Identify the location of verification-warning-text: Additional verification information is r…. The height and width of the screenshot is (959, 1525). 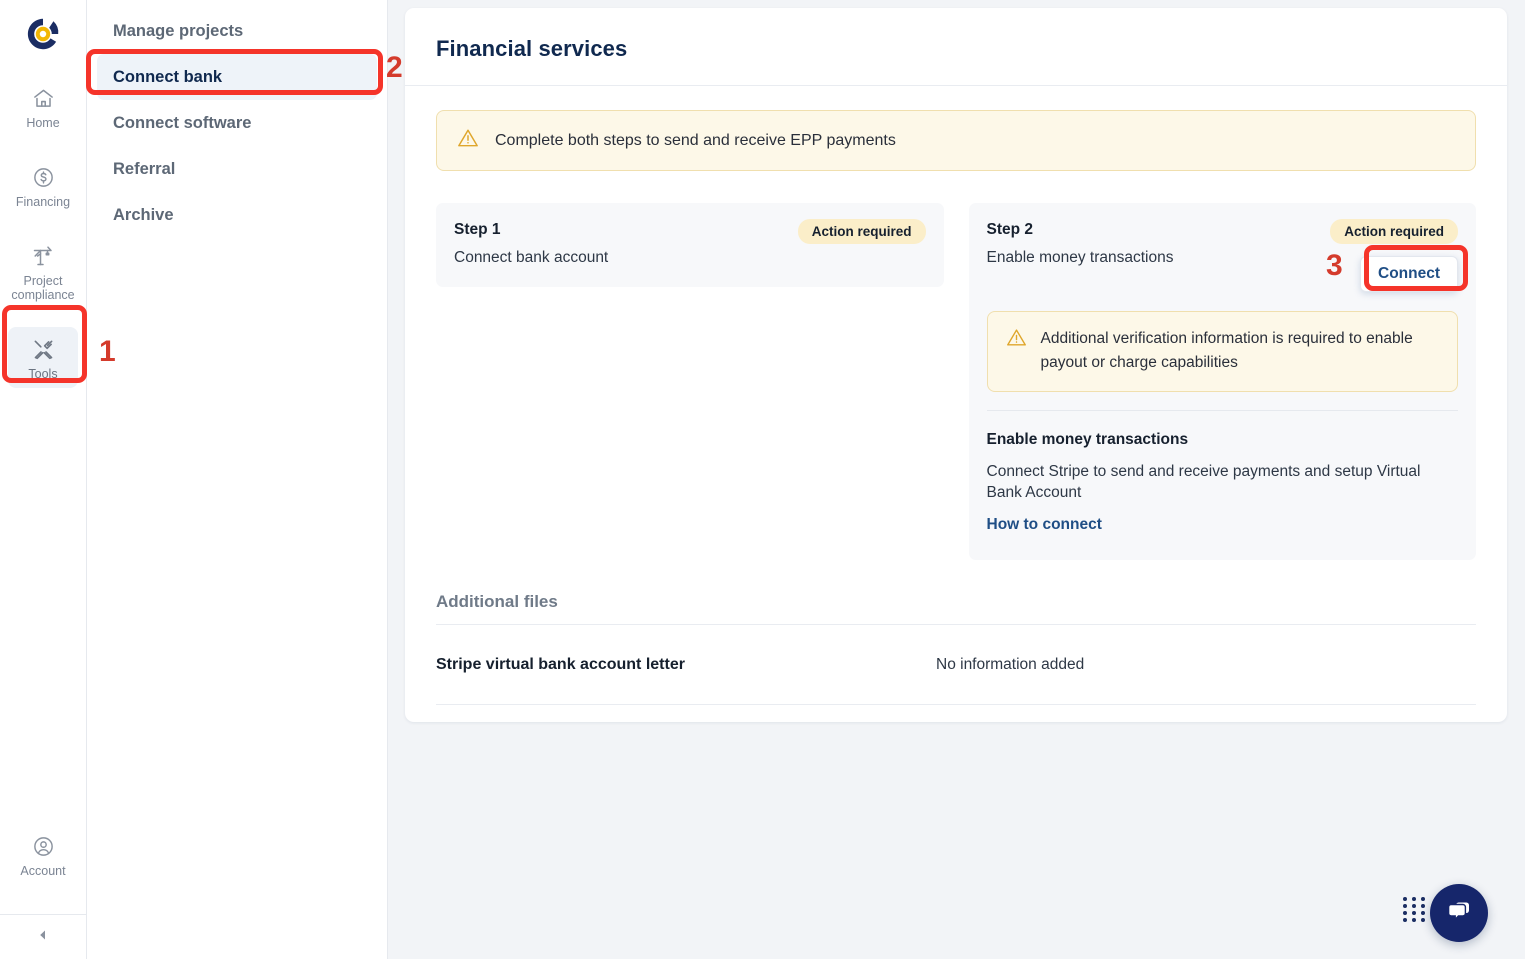
(1226, 350).